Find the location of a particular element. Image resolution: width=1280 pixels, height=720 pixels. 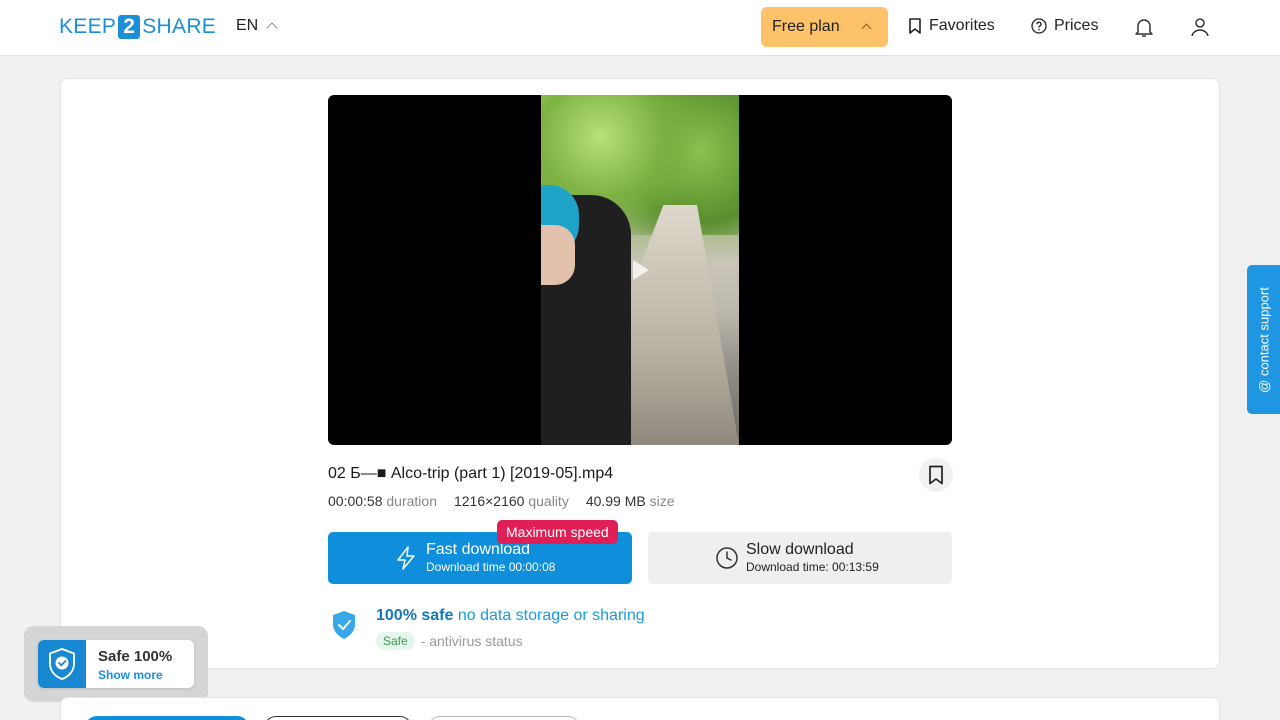

shield-icon is located at coordinates (62, 664).